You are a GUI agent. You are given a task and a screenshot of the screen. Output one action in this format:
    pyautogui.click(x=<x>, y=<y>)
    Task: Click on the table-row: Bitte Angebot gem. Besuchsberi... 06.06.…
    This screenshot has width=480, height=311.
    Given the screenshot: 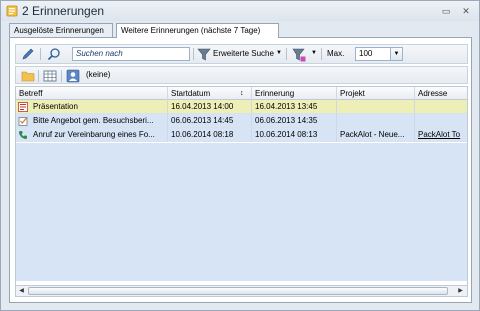 What is the action you would take?
    pyautogui.click(x=241, y=121)
    